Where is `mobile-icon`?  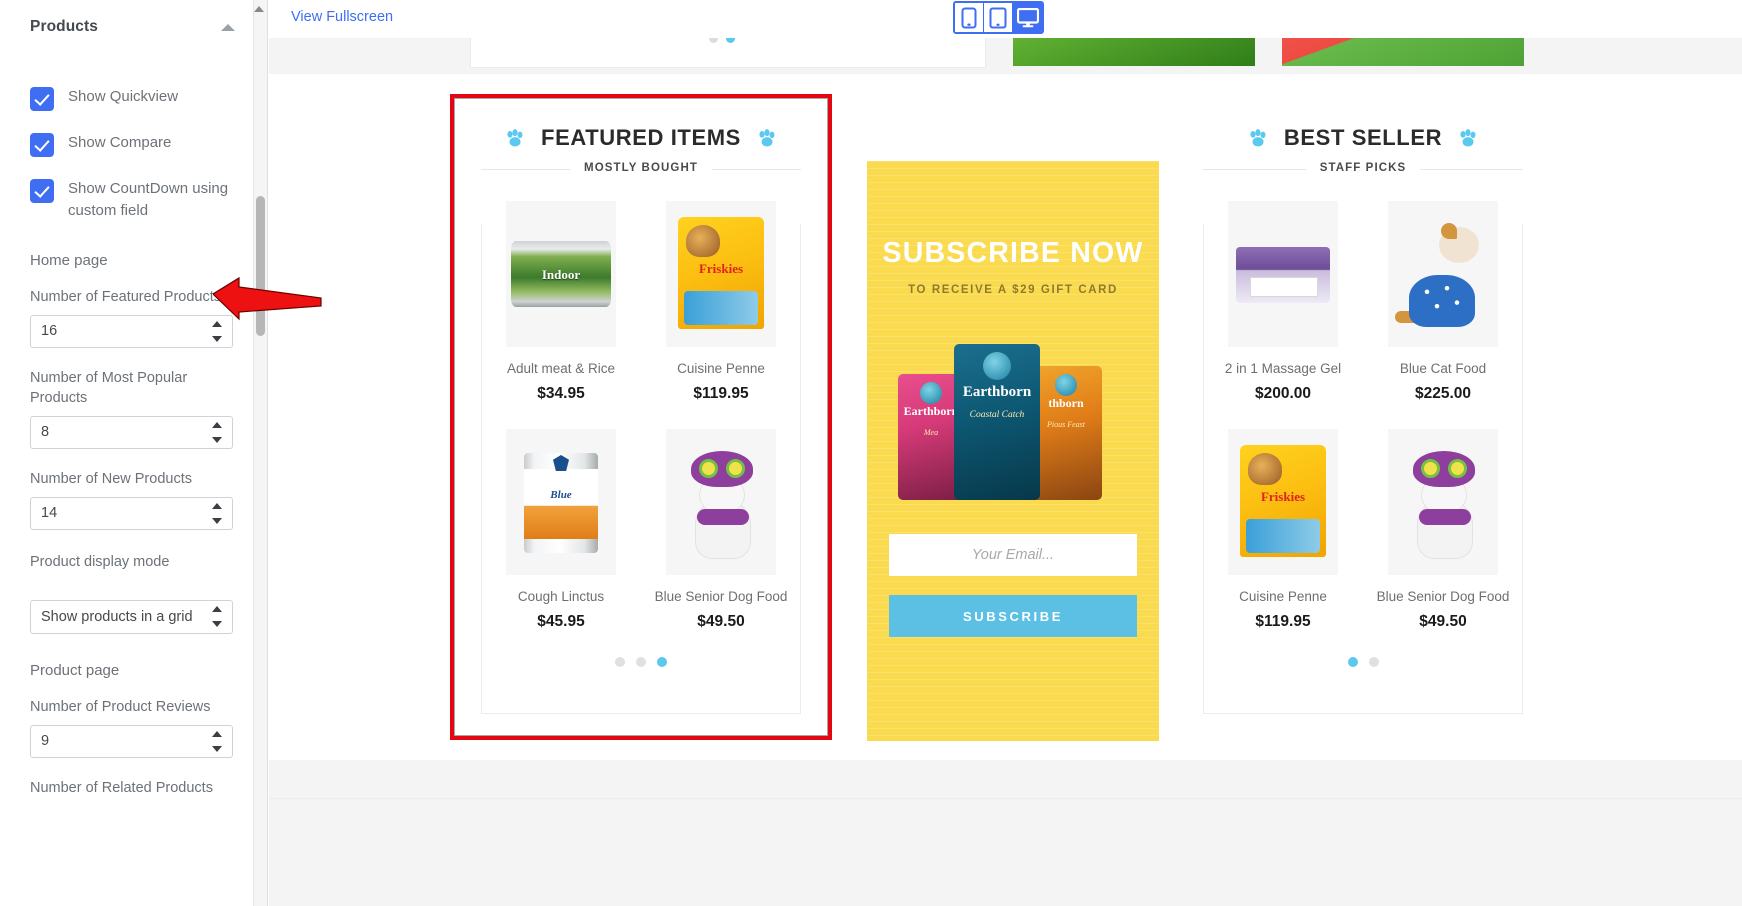
mobile-icon is located at coordinates (969, 18).